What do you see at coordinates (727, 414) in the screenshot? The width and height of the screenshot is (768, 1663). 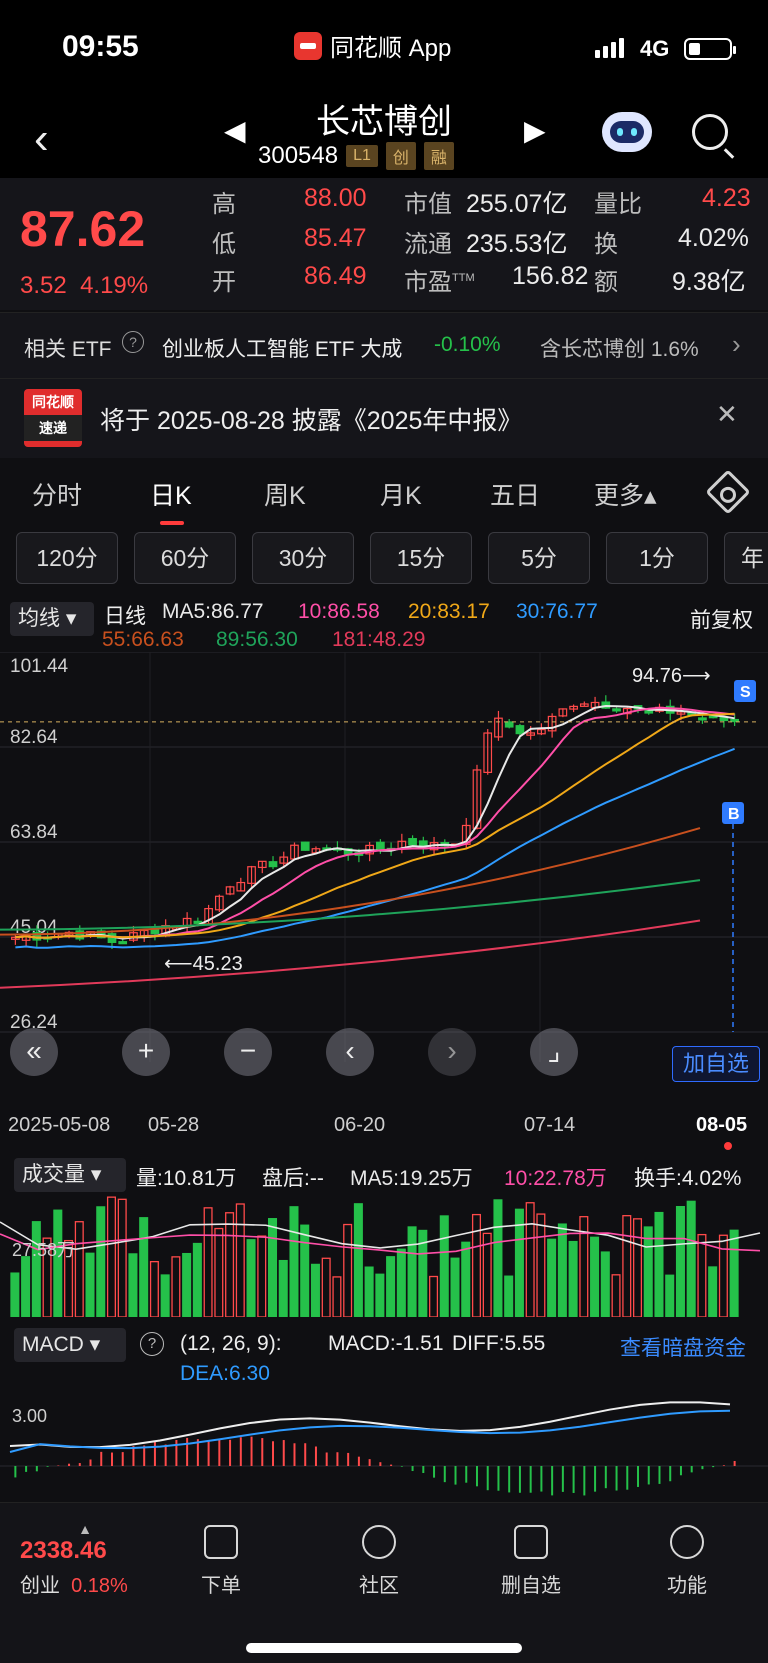 I see `close-icon: ✕` at bounding box center [727, 414].